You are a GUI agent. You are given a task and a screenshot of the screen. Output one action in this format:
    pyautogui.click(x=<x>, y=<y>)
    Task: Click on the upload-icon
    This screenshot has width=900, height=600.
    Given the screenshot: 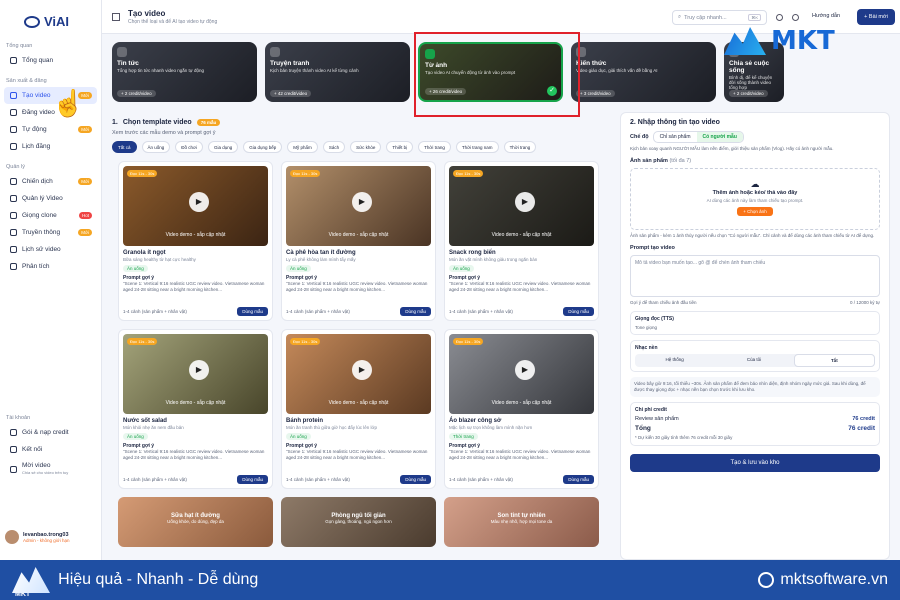 What is the action you would take?
    pyautogui.click(x=13, y=112)
    